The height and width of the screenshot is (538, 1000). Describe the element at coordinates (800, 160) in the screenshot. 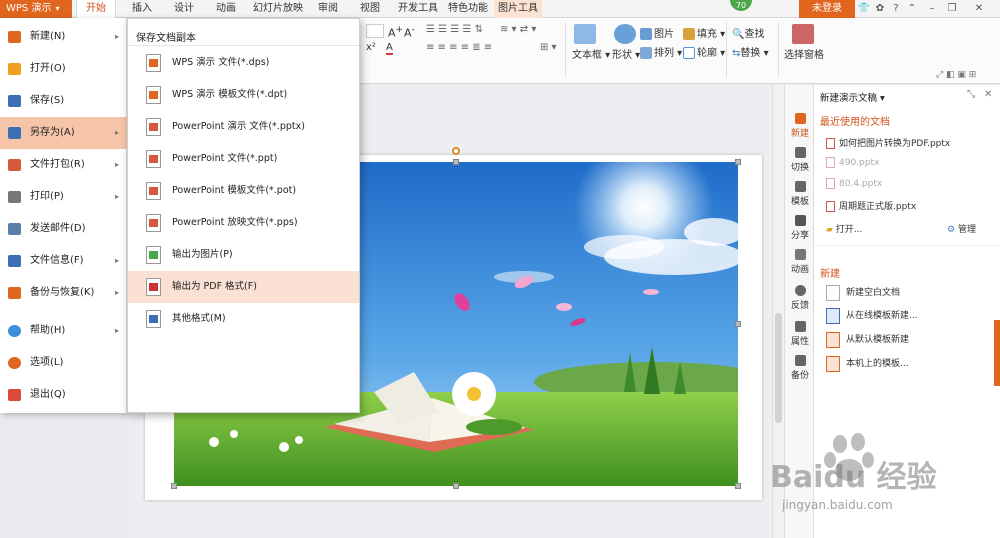

I see `sidebar-item-transition: 切换` at that location.